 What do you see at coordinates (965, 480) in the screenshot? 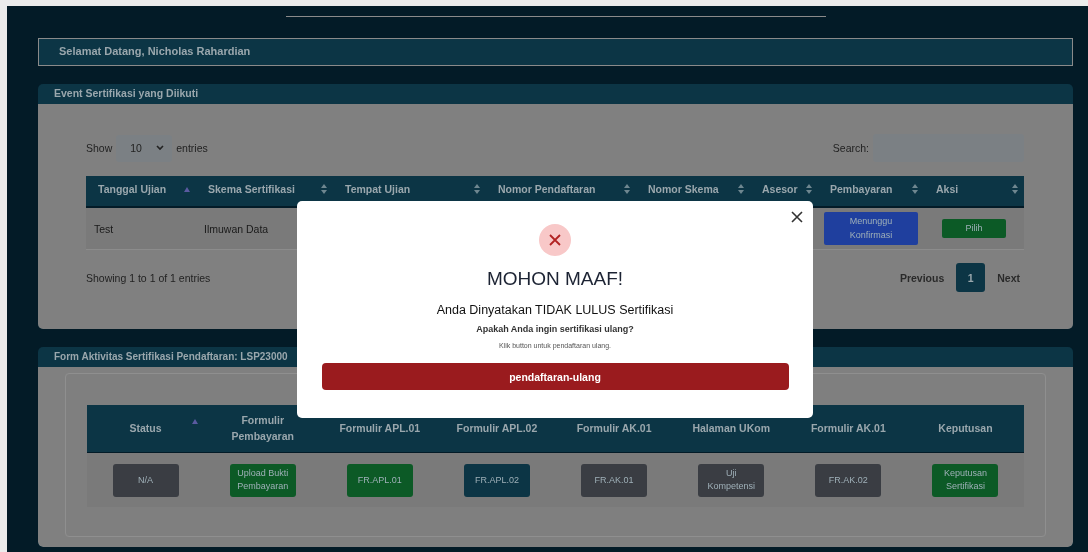
I see `form-button: Keputusan Sertifikasi` at bounding box center [965, 480].